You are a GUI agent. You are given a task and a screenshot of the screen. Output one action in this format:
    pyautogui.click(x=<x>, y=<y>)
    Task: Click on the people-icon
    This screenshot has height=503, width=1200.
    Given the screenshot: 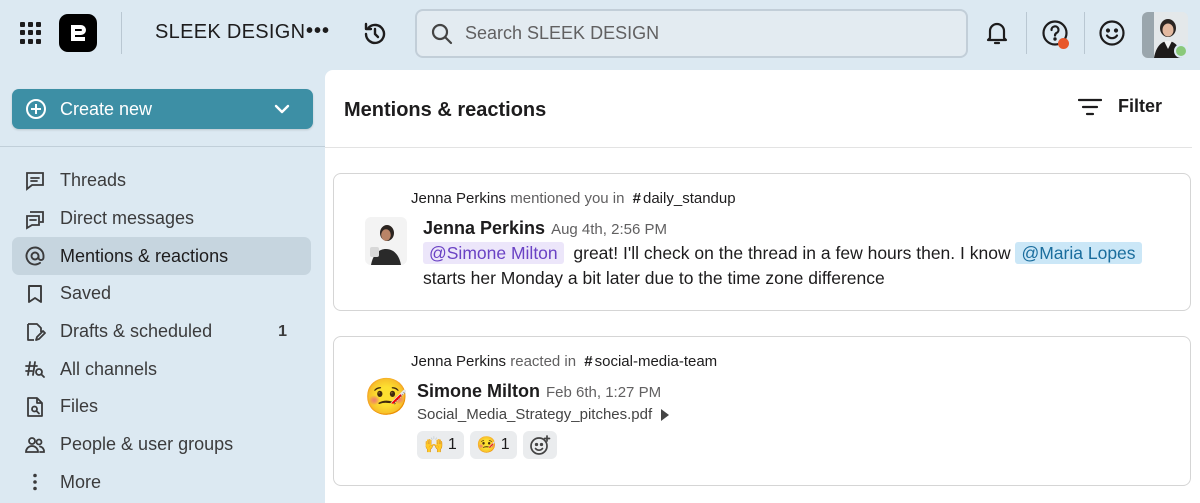 What is the action you would take?
    pyautogui.click(x=35, y=445)
    